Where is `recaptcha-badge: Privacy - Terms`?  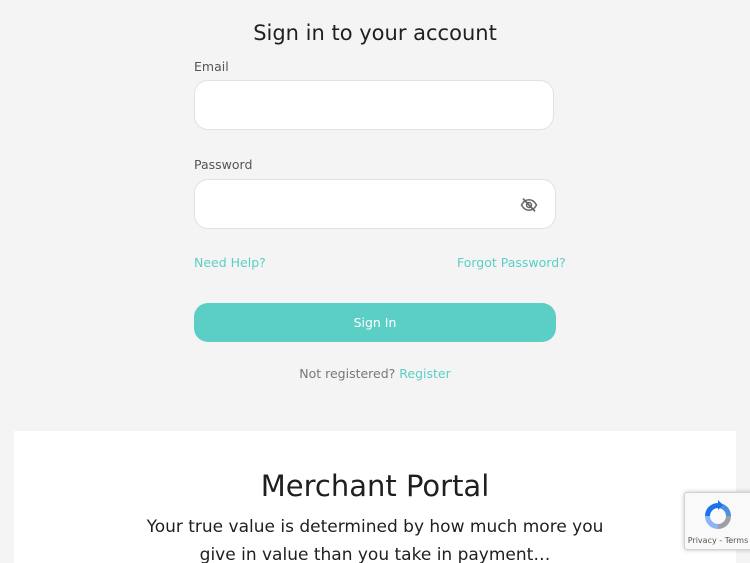
recaptcha-badge: Privacy - Terms is located at coordinates (717, 521).